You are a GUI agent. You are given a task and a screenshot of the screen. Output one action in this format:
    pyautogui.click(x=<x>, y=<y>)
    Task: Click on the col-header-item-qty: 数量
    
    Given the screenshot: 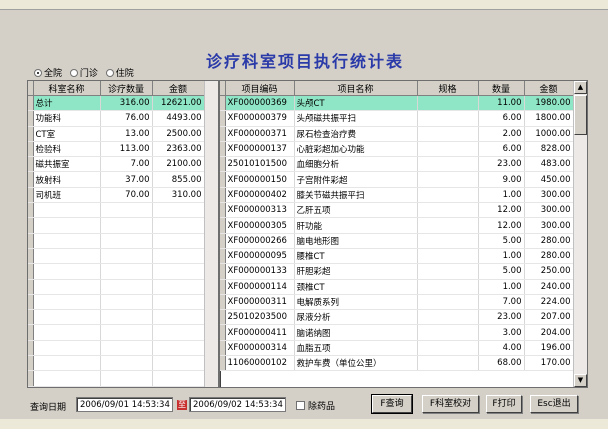 What is the action you would take?
    pyautogui.click(x=501, y=88)
    